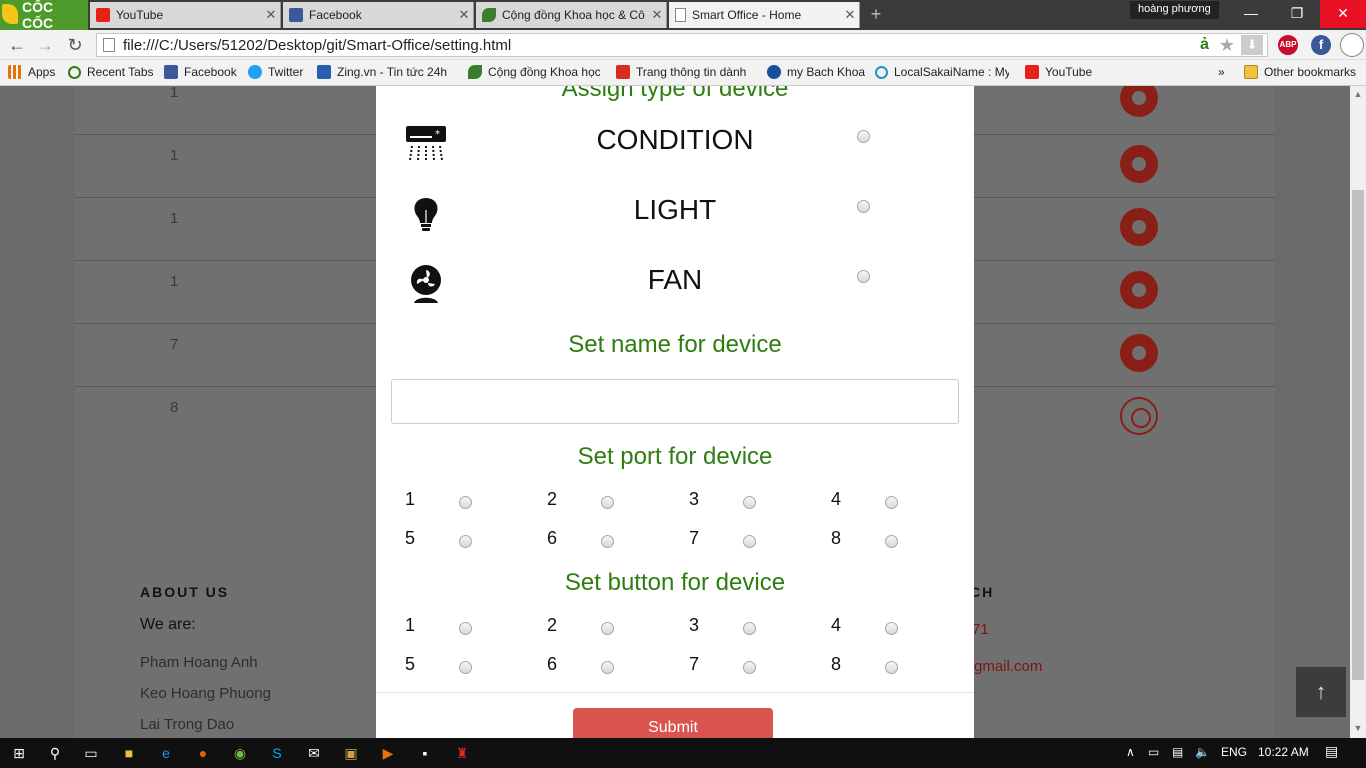 Image resolution: width=1366 pixels, height=768 pixels. Describe the element at coordinates (863, 136) in the screenshot. I see `type-radio-condition` at that location.